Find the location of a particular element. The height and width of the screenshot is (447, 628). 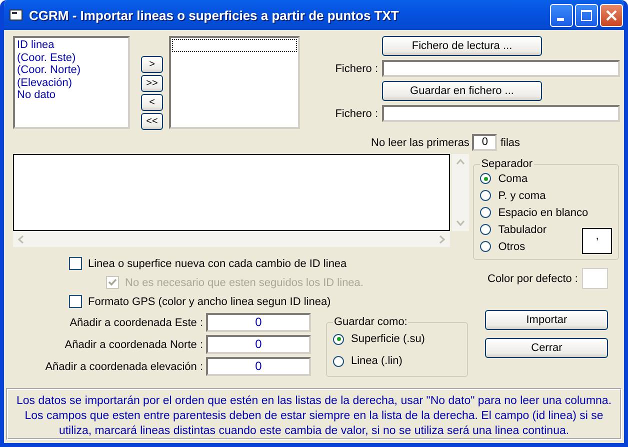

minimize-icon is located at coordinates (560, 19).